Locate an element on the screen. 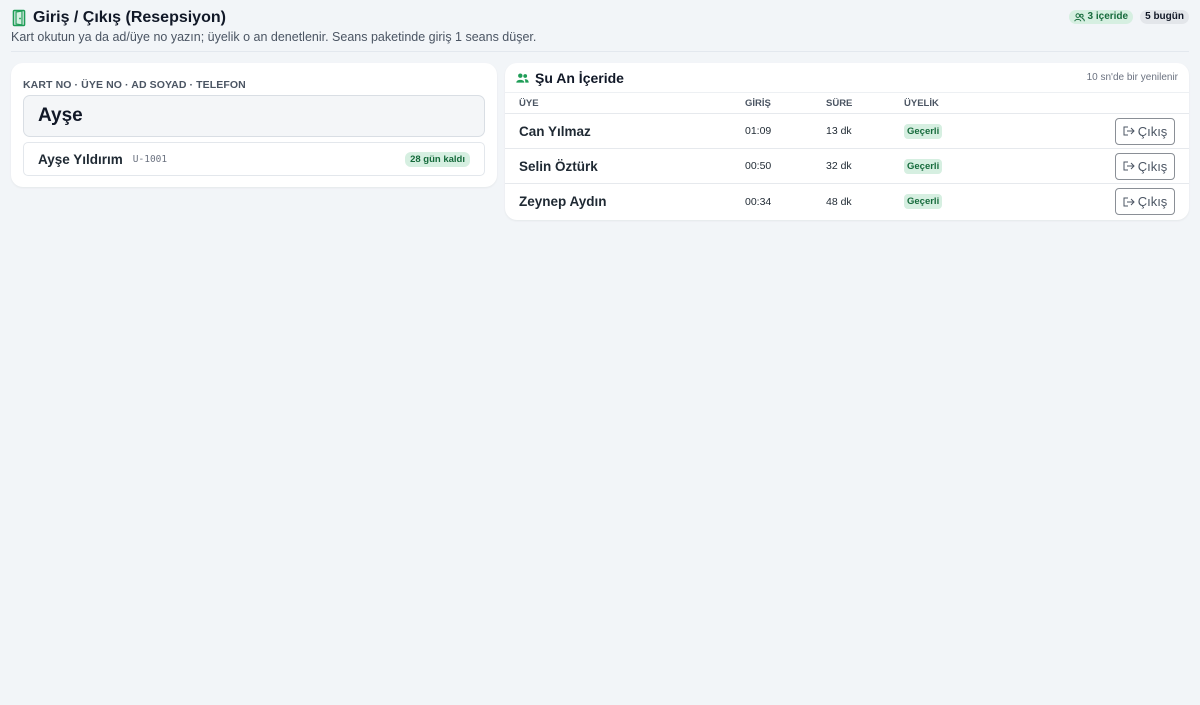 This screenshot has width=1200, height=705. refresh-note: 10 sn'de bir yenilenir is located at coordinates (1132, 77).